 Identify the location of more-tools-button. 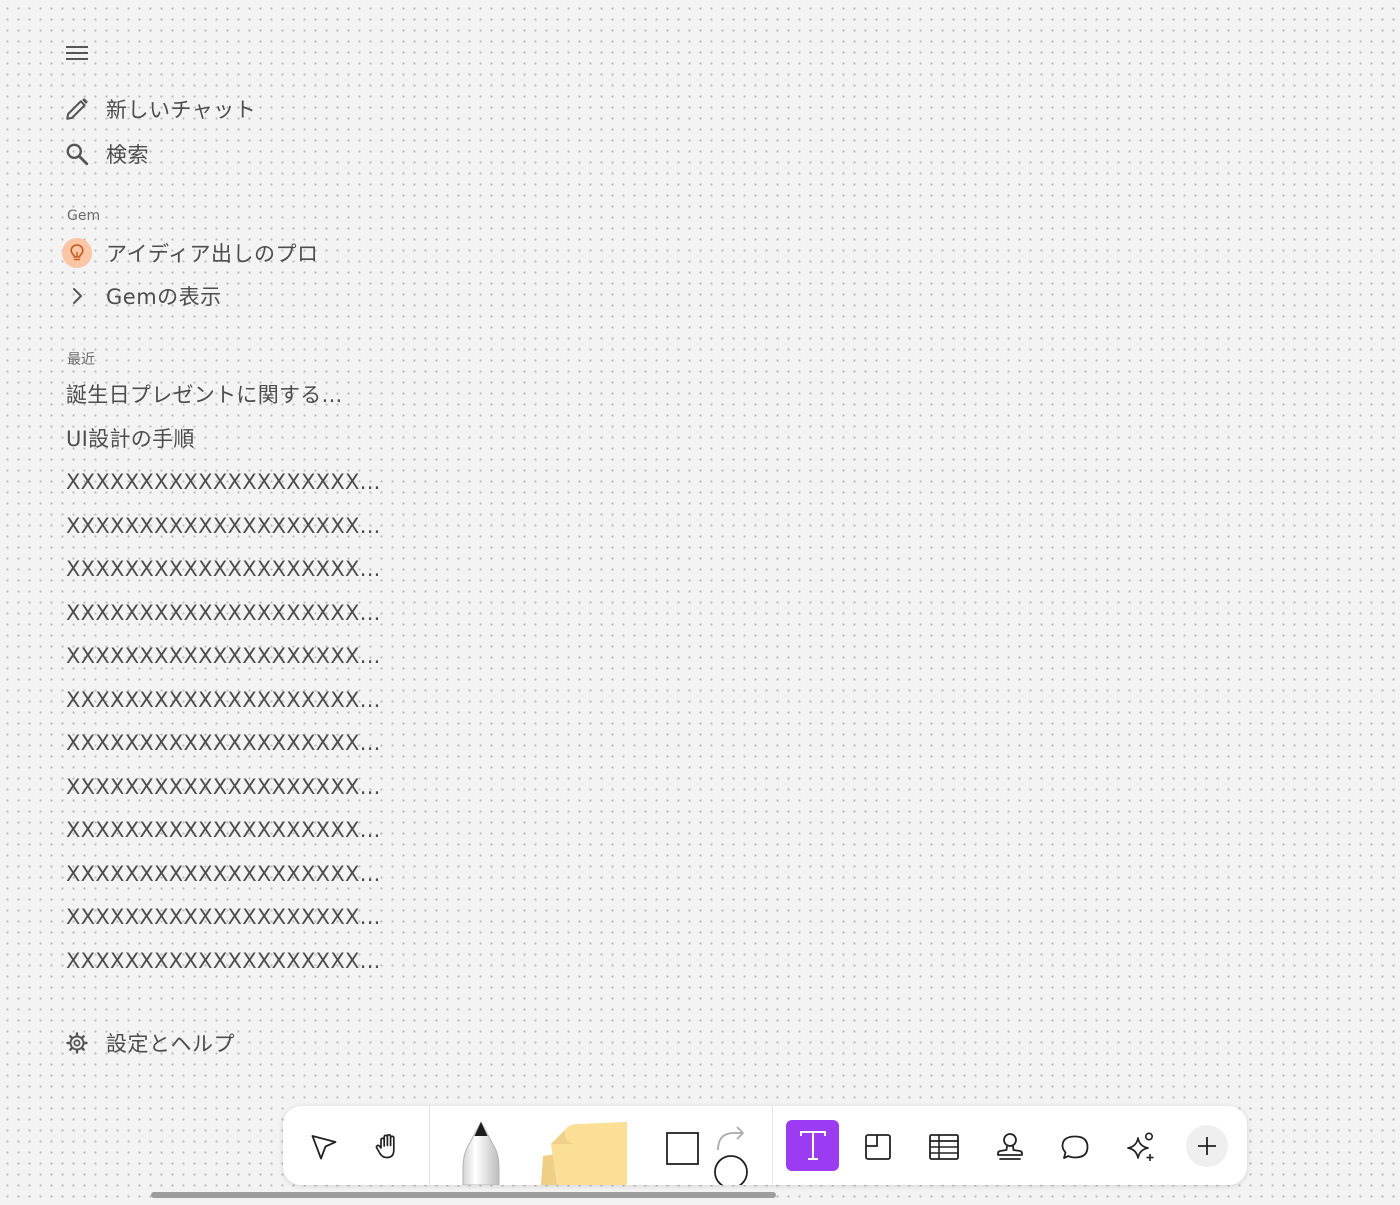
(1207, 1146).